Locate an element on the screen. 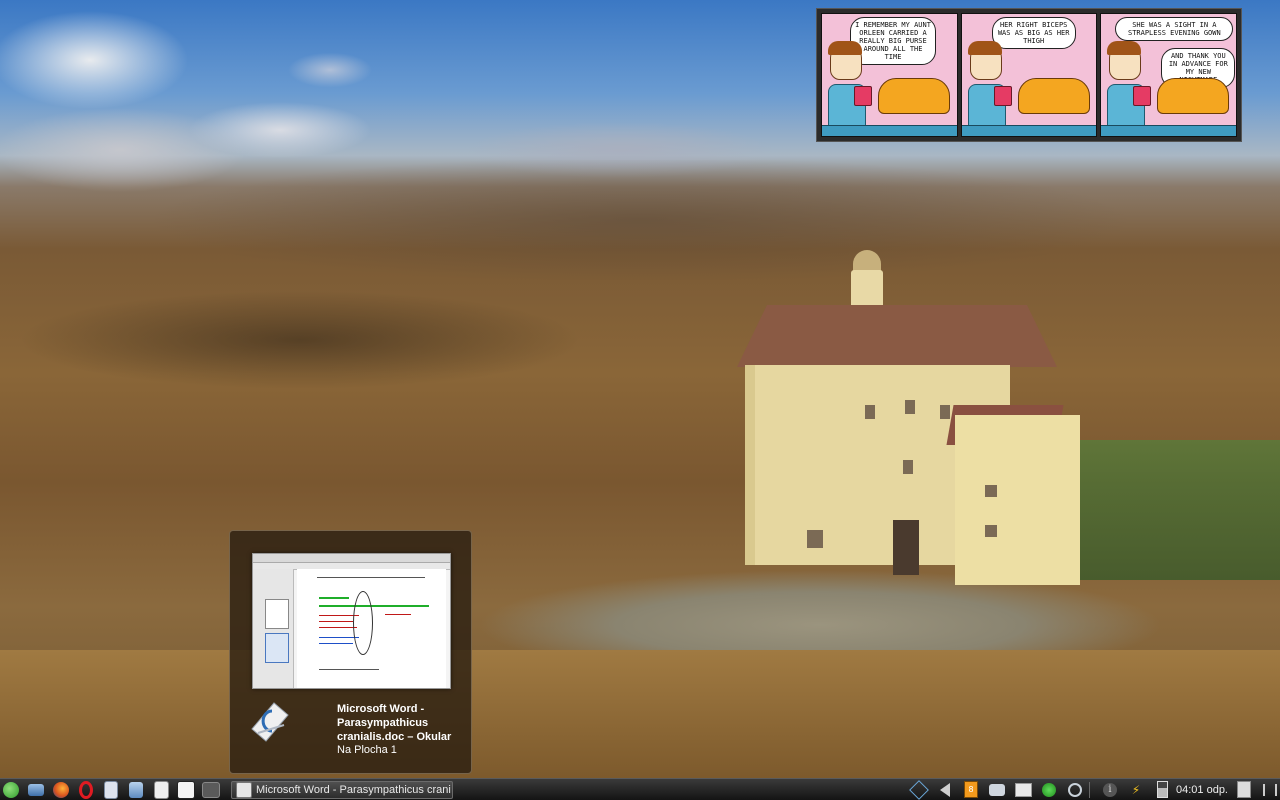 The image size is (1280, 800). task-item-okular: Microsoft Word - Parasympathicus crani is located at coordinates (342, 789).